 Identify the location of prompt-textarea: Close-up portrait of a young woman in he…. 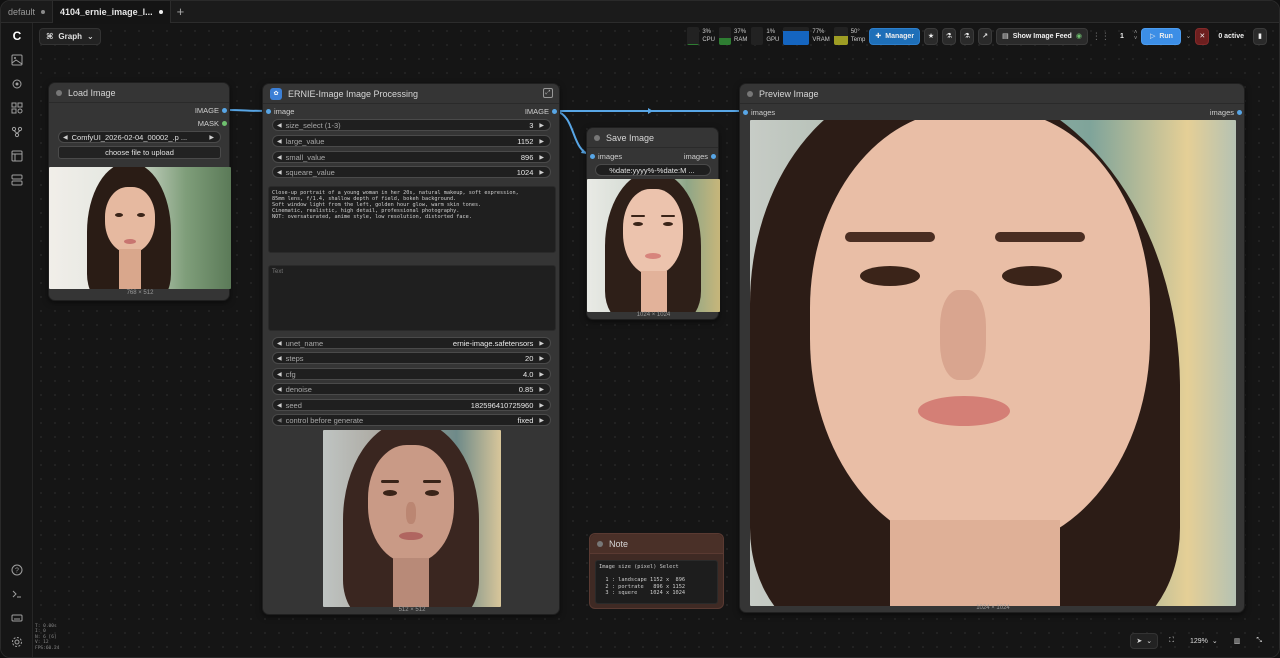
(412, 219).